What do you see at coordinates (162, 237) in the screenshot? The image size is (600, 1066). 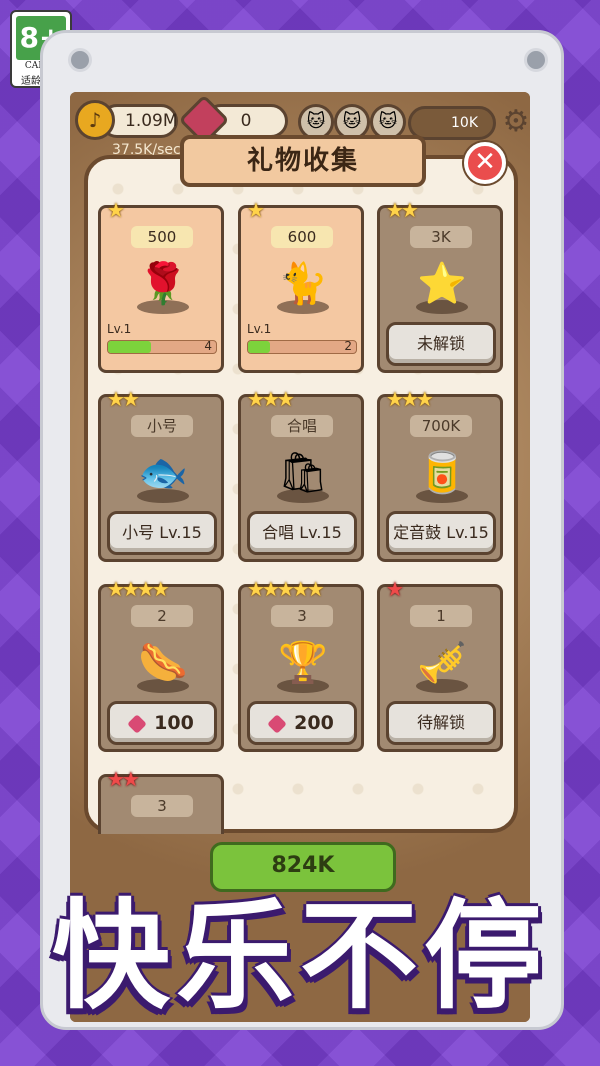 I see `gift-price: 500` at bounding box center [162, 237].